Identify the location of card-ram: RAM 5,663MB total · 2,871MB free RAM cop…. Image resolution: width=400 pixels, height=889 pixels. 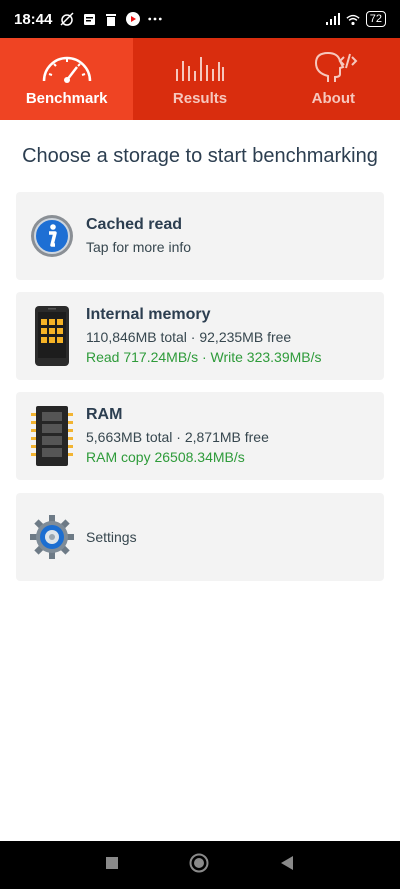
(200, 436).